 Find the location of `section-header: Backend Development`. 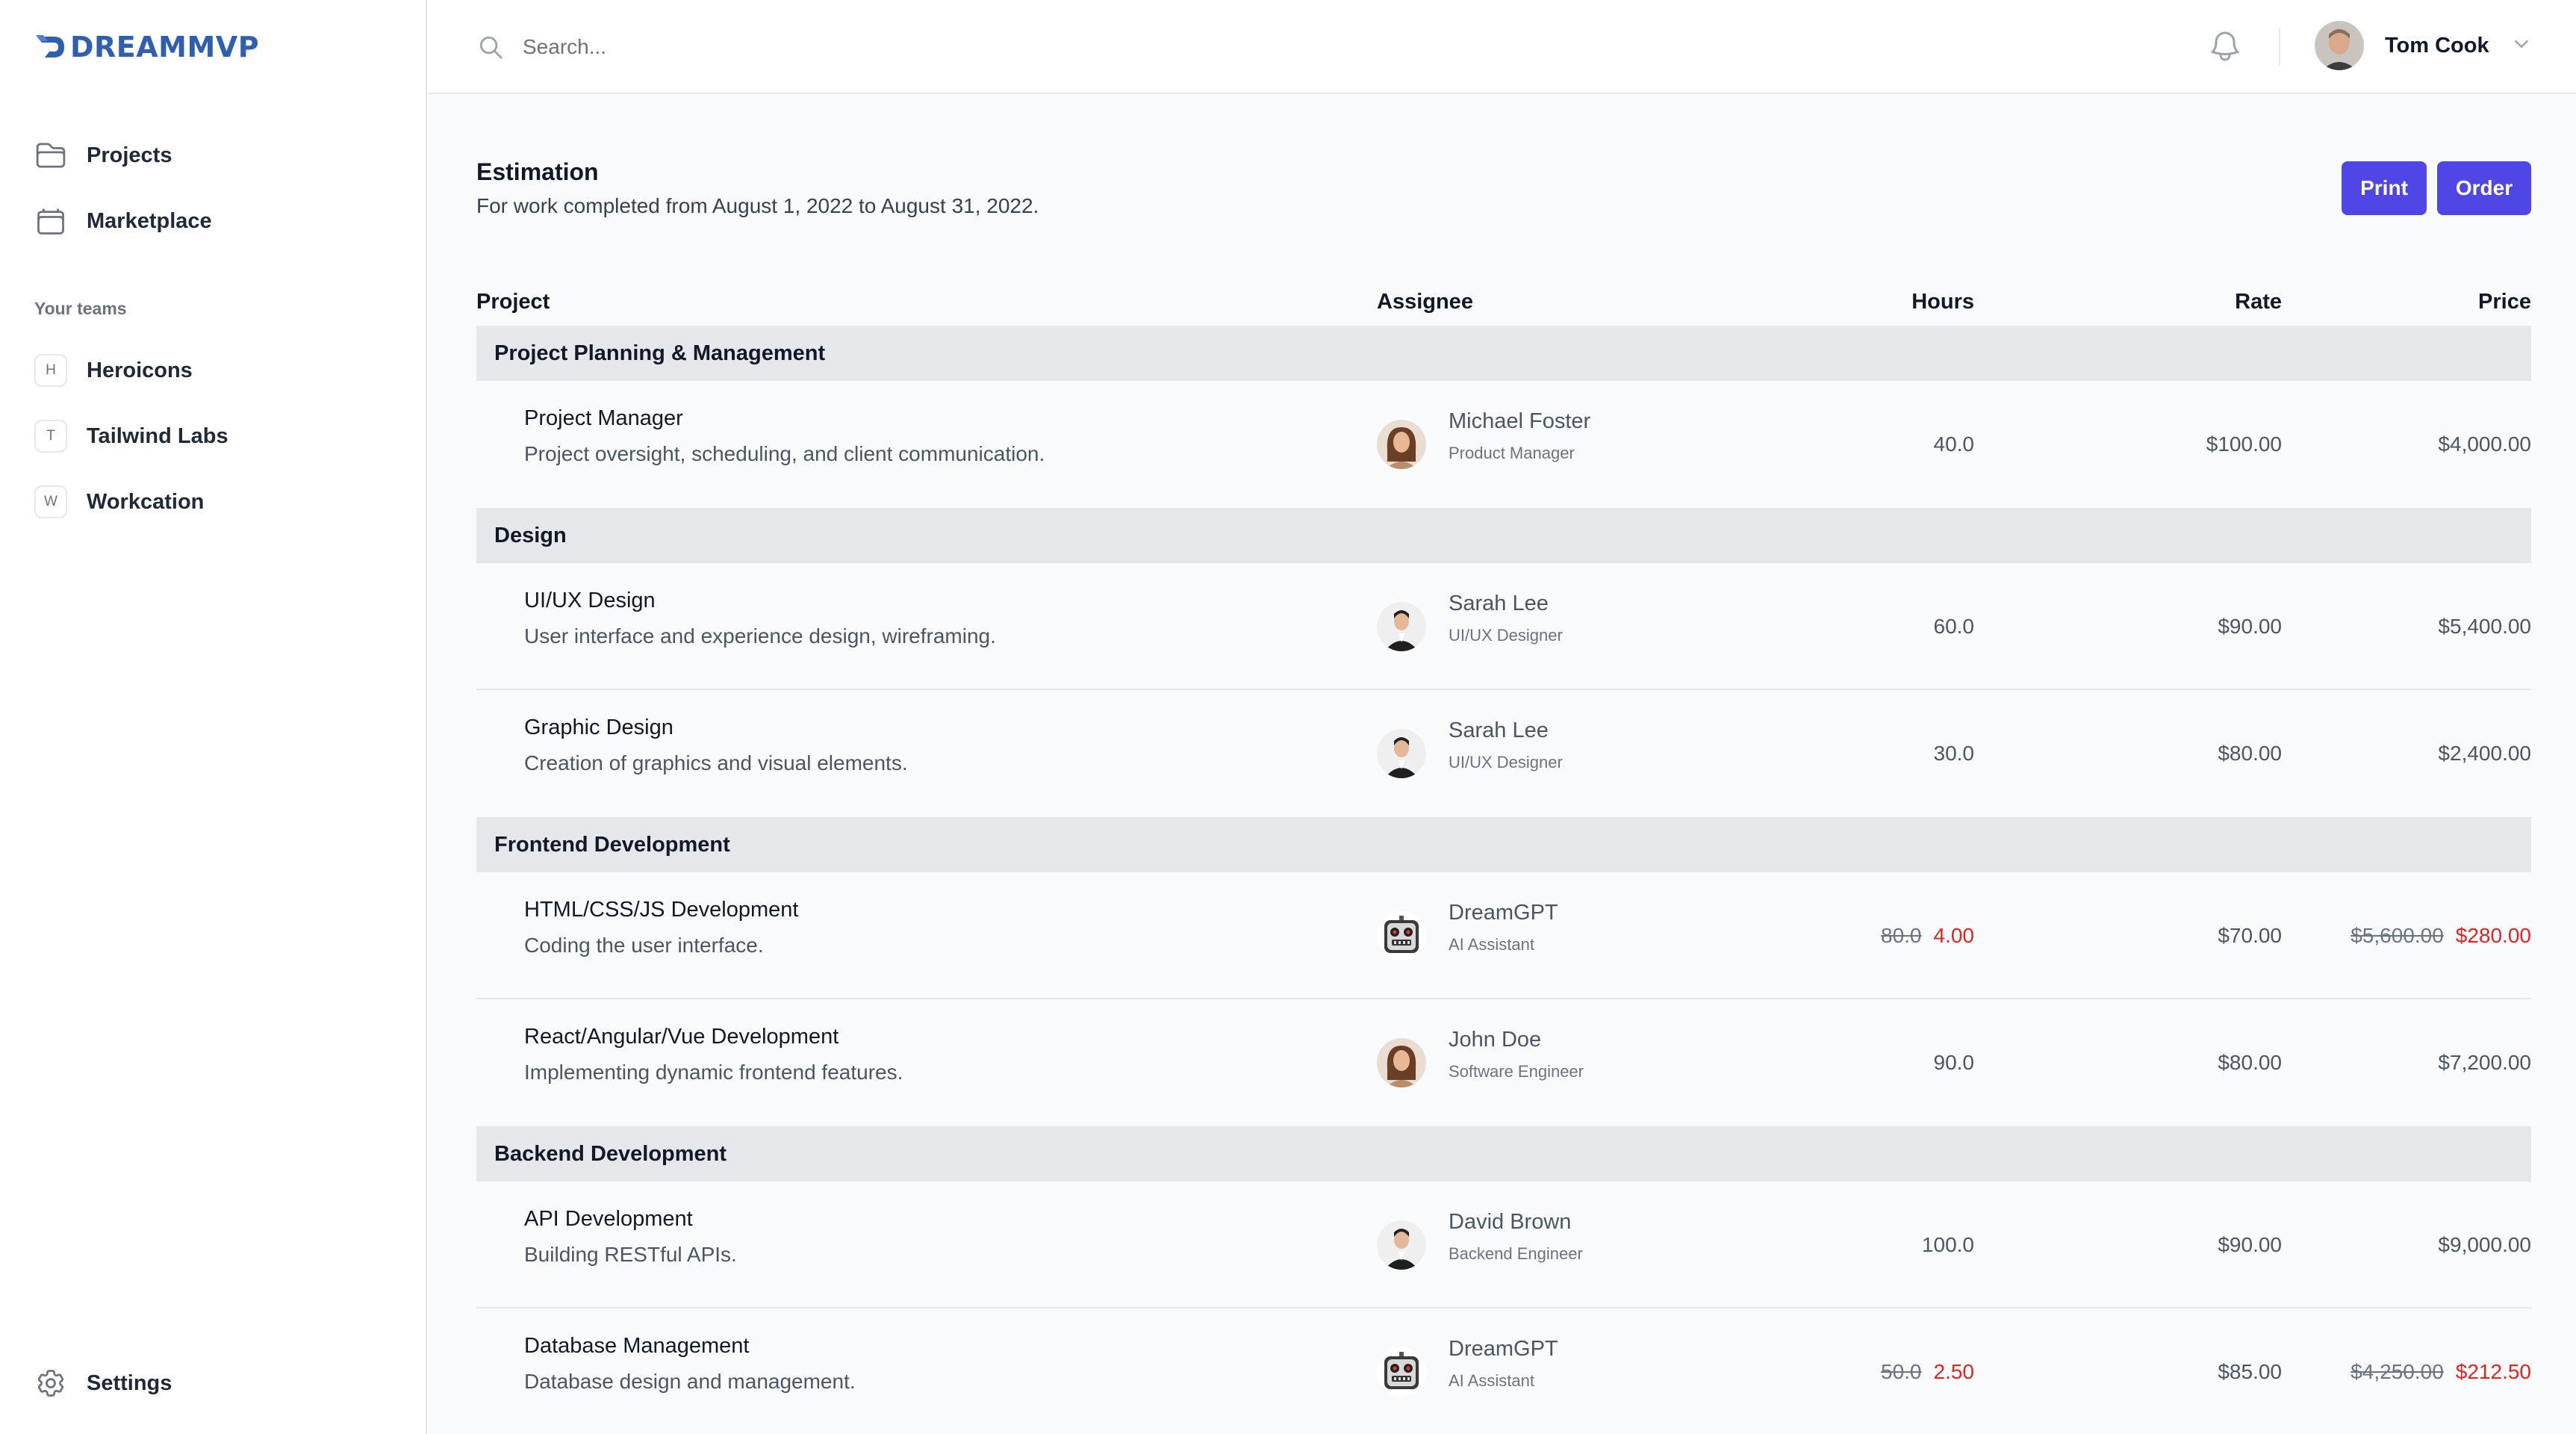

section-header: Backend Development is located at coordinates (1503, 1154).